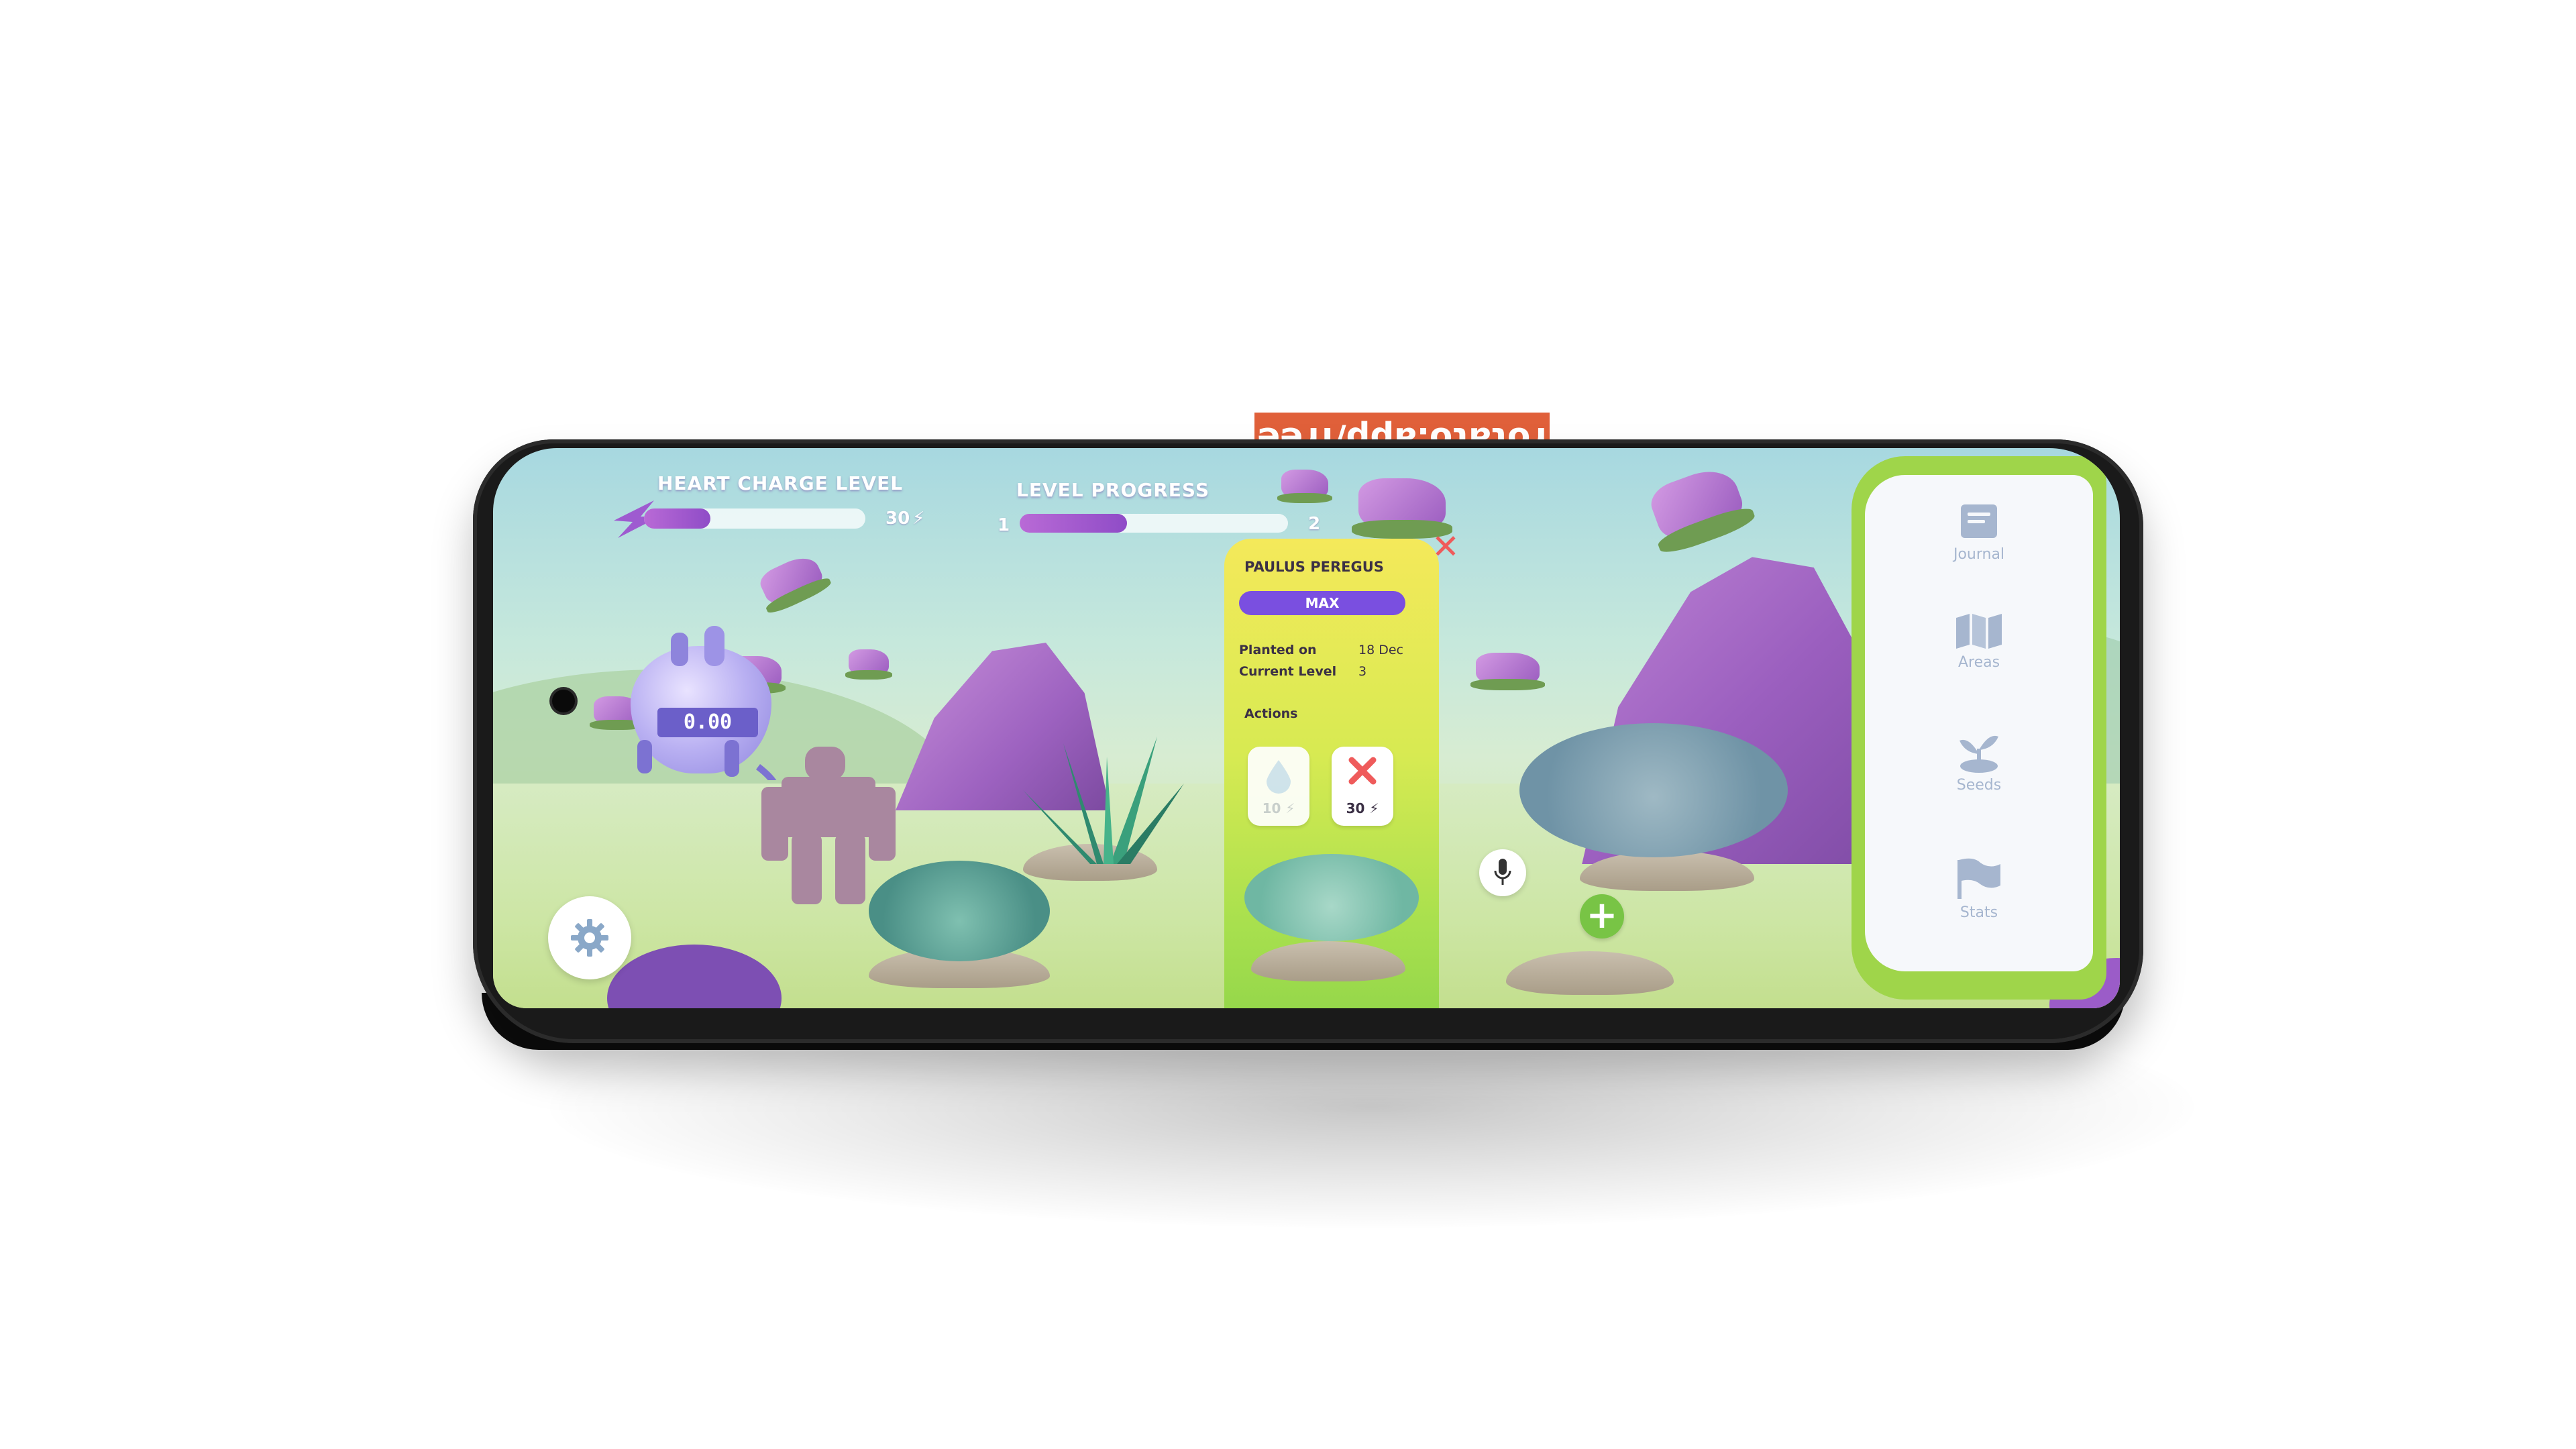  What do you see at coordinates (1978, 878) in the screenshot?
I see `flag-icon` at bounding box center [1978, 878].